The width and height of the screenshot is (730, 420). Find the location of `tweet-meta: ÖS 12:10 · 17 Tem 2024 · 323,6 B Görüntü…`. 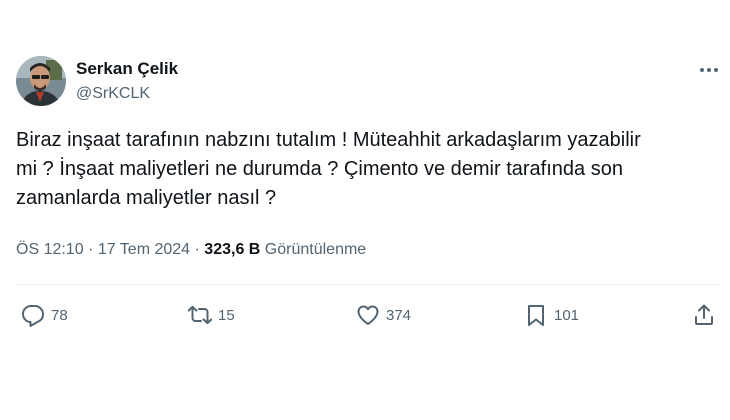

tweet-meta: ÖS 12:10 · 17 Tem 2024 · 323,6 B Görüntü… is located at coordinates (191, 250).